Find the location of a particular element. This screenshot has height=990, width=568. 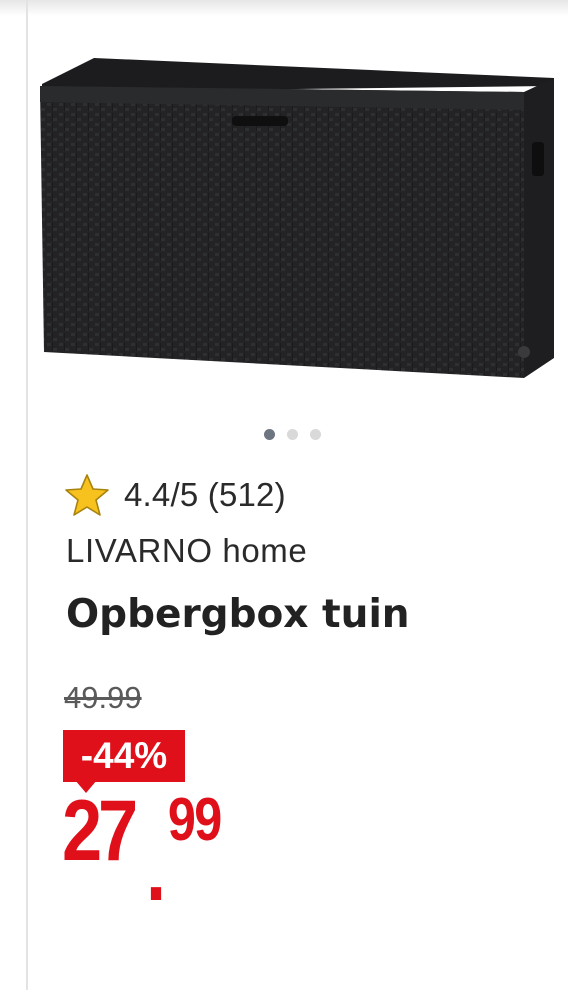

left-divider is located at coordinates (27, 495).